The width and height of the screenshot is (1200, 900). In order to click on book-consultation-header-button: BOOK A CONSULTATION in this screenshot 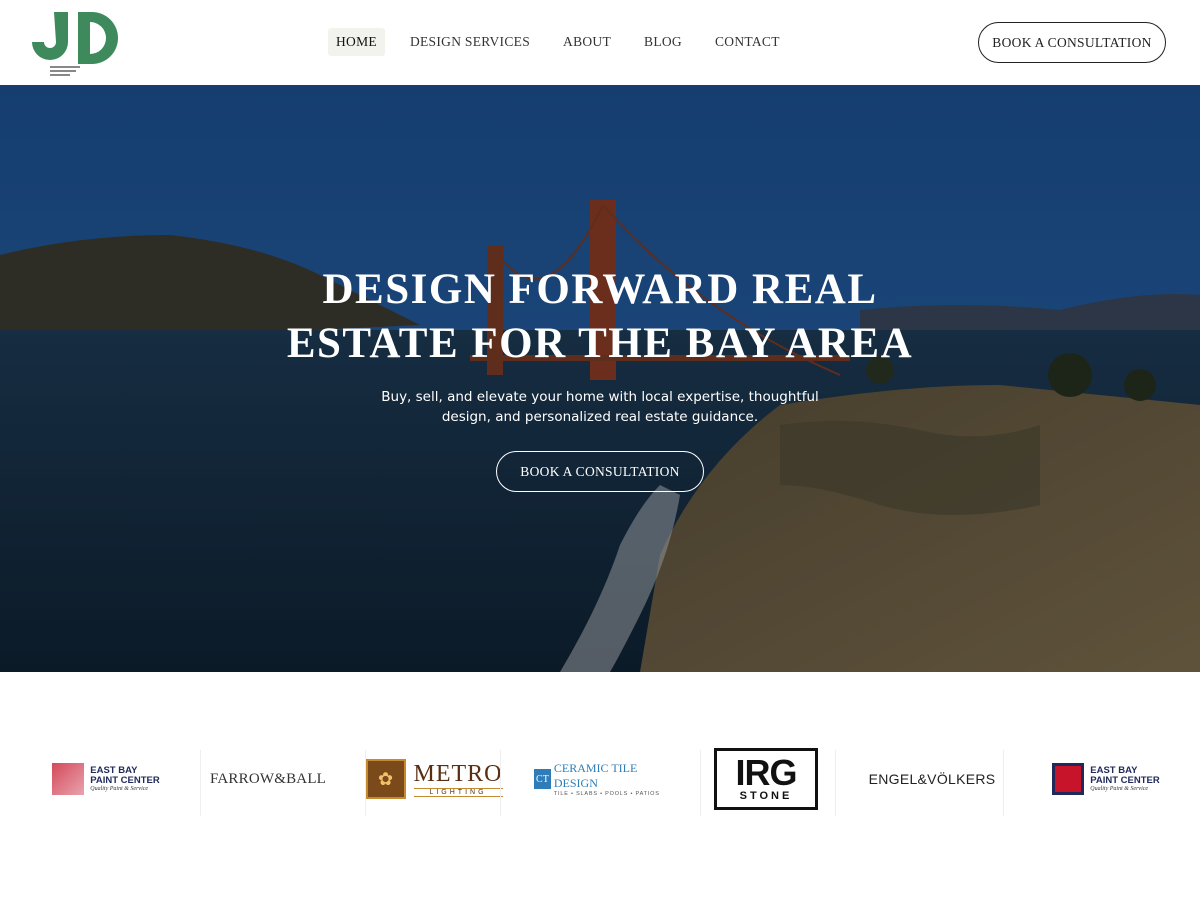, I will do `click(1072, 42)`.